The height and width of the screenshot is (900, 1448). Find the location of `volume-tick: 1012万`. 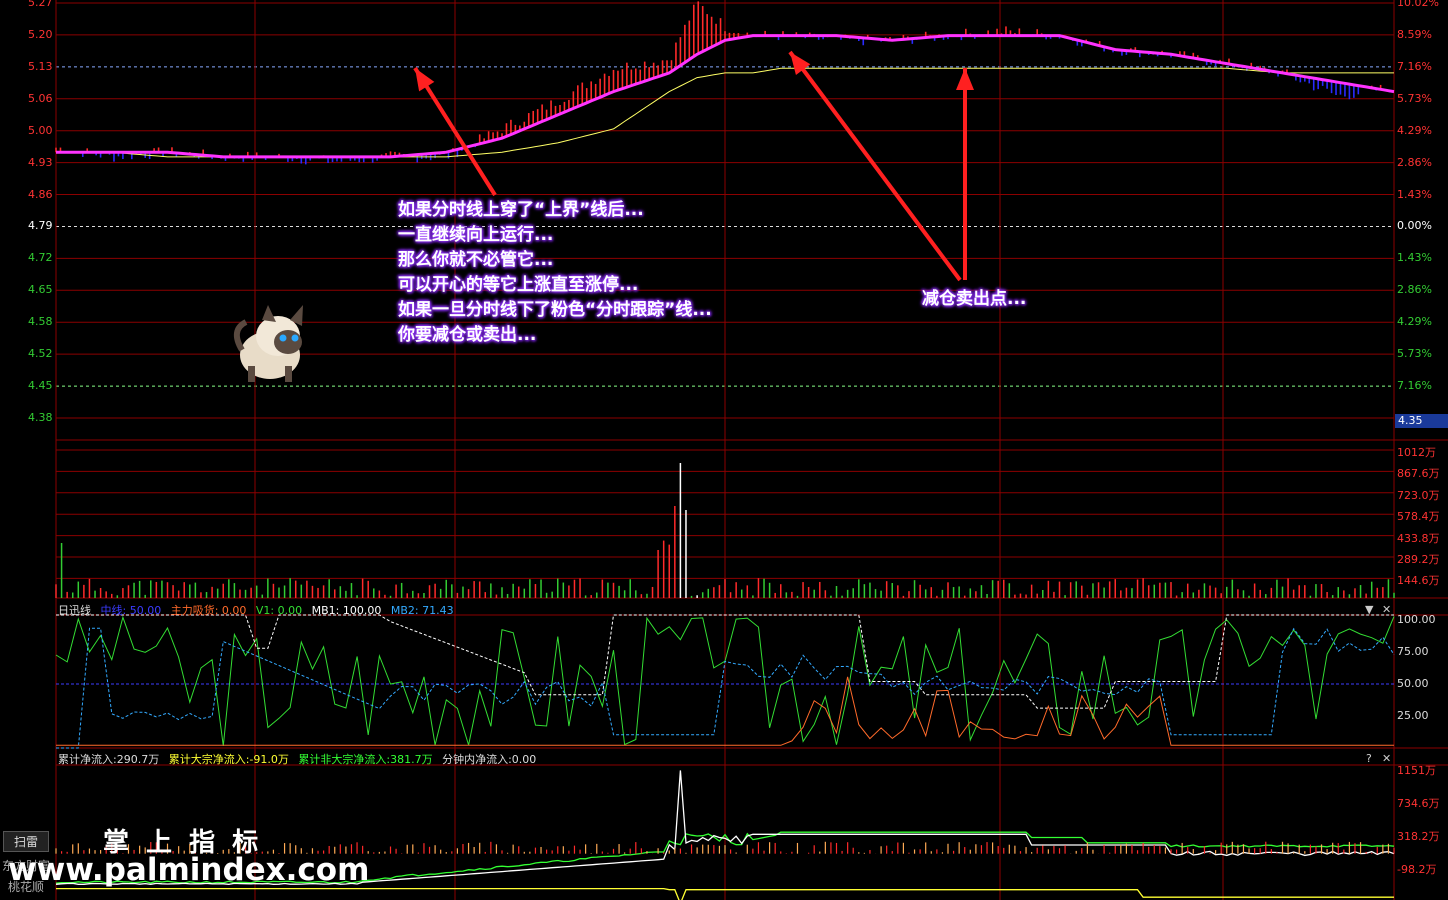

volume-tick: 1012万 is located at coordinates (1416, 452).